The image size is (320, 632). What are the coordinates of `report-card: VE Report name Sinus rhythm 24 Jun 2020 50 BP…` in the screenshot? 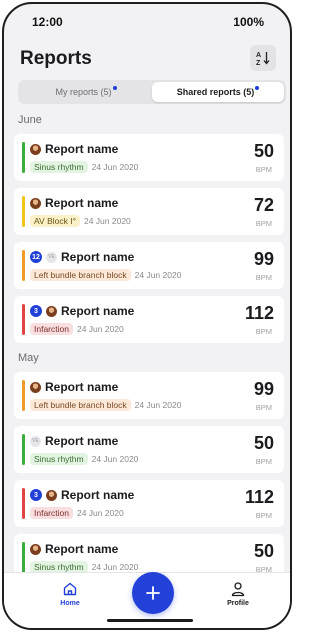 It's located at (149, 449).